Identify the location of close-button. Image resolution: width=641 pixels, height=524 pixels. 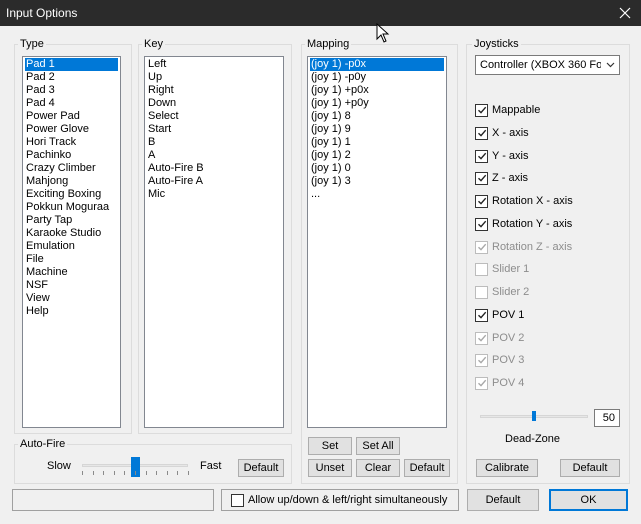
(625, 13).